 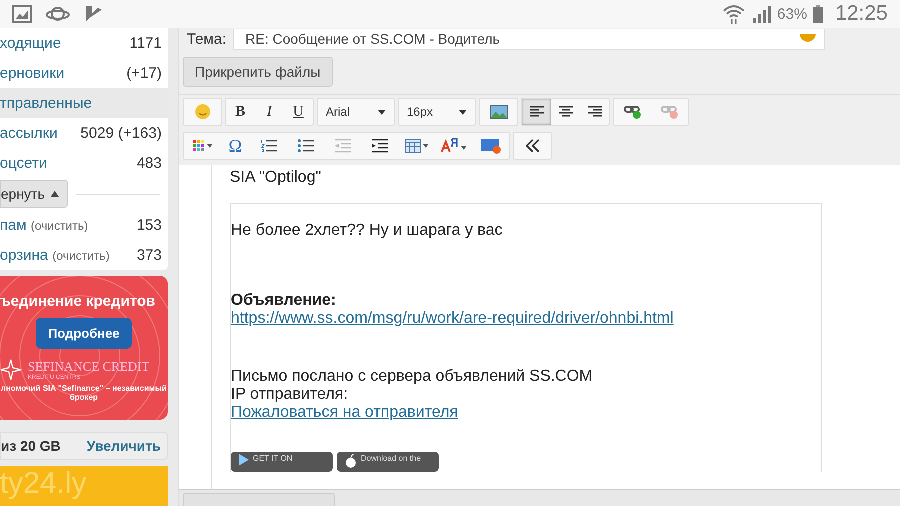 I want to click on align-left-icon, so click(x=537, y=112).